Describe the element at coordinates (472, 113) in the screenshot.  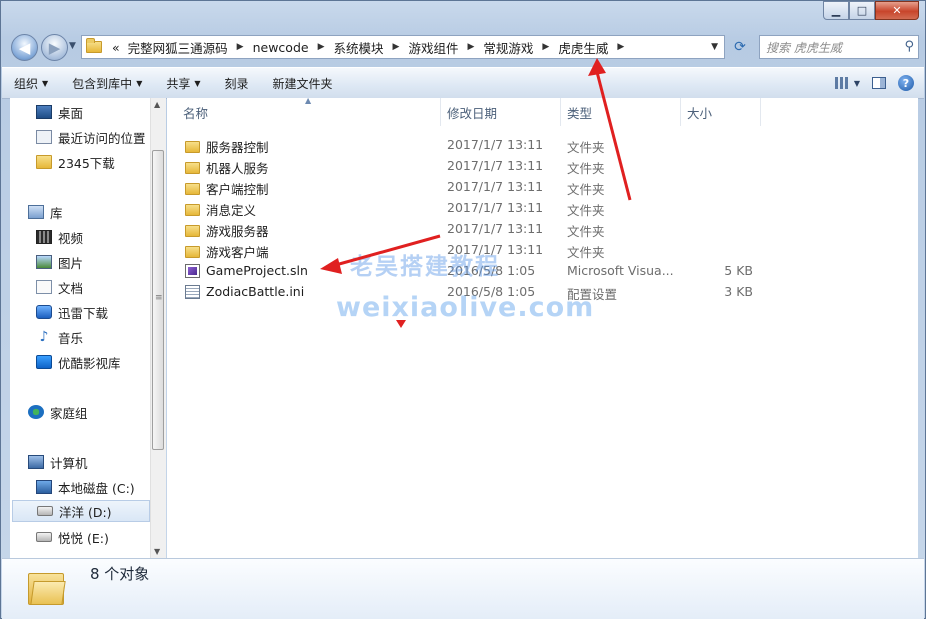
I see `column-header-label: 修改日期` at that location.